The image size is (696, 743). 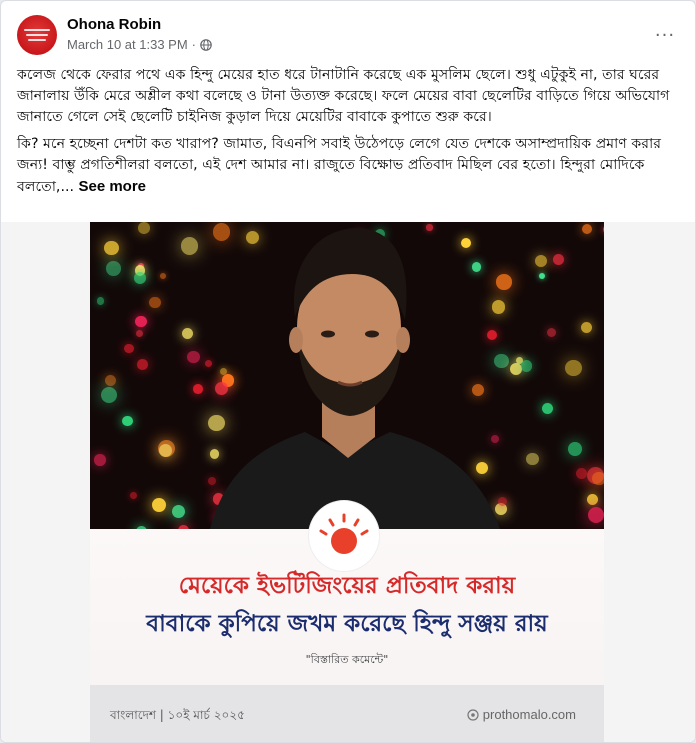 I want to click on link-icon, so click(x=473, y=714).